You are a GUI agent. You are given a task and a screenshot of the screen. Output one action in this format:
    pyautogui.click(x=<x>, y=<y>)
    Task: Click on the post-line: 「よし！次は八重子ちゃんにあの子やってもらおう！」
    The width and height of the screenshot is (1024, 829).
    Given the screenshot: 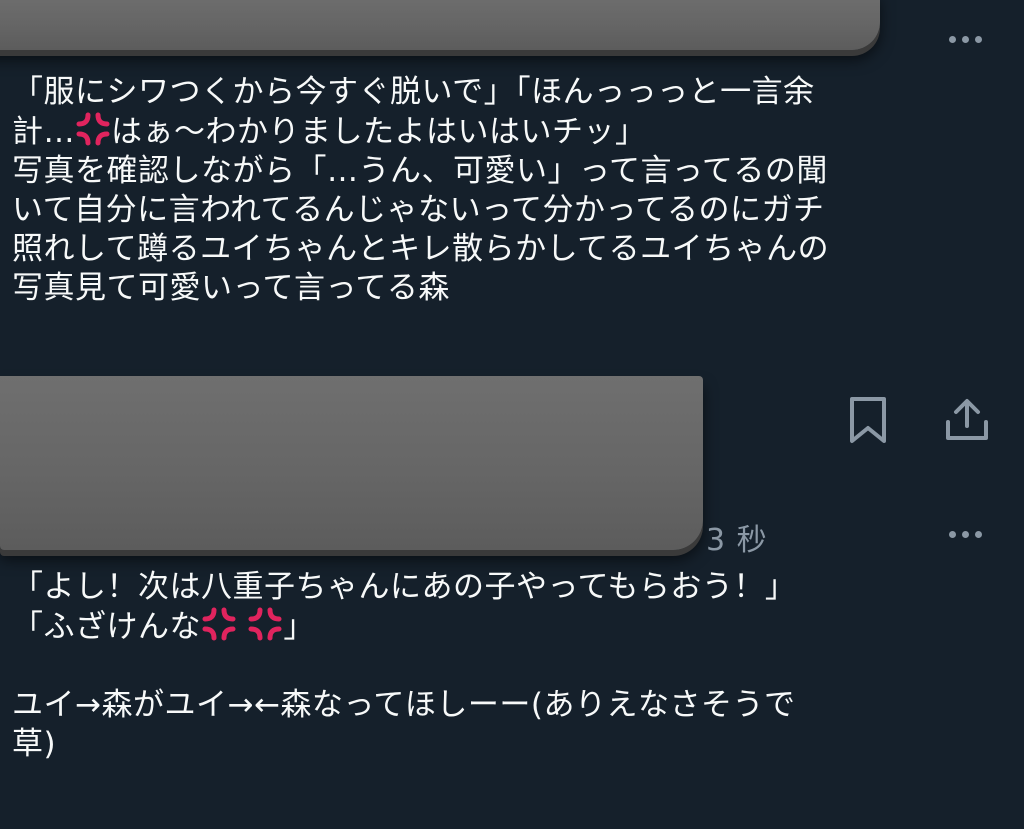 What is the action you would take?
    pyautogui.click(x=404, y=587)
    